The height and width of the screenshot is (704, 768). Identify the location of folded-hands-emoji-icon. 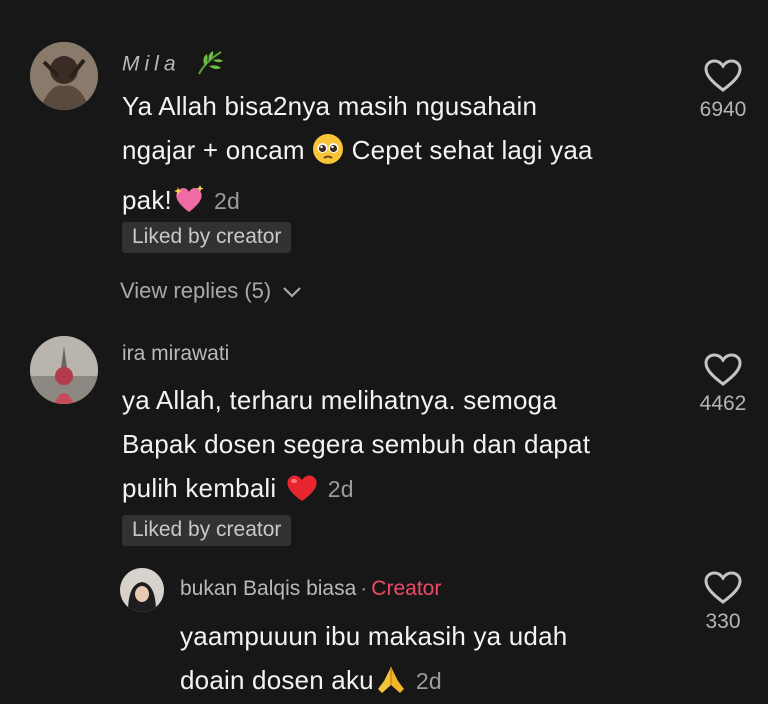
(391, 683).